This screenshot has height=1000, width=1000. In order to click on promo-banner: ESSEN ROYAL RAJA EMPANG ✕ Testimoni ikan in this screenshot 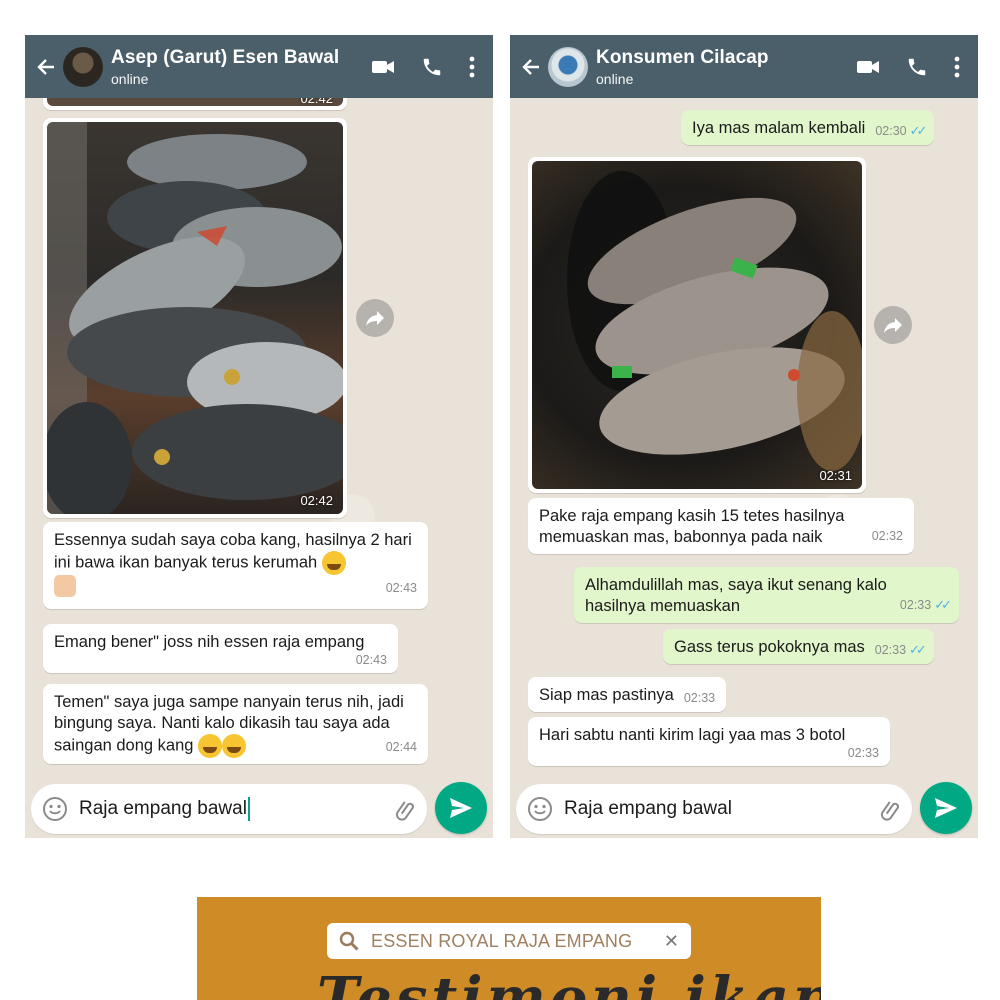, I will do `click(509, 948)`.